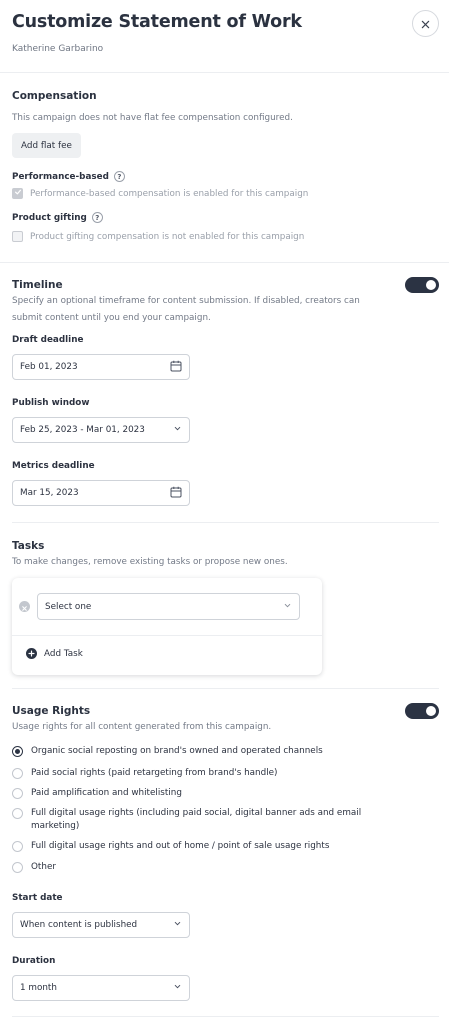  What do you see at coordinates (34, 961) in the screenshot?
I see `duration-label: Duration` at bounding box center [34, 961].